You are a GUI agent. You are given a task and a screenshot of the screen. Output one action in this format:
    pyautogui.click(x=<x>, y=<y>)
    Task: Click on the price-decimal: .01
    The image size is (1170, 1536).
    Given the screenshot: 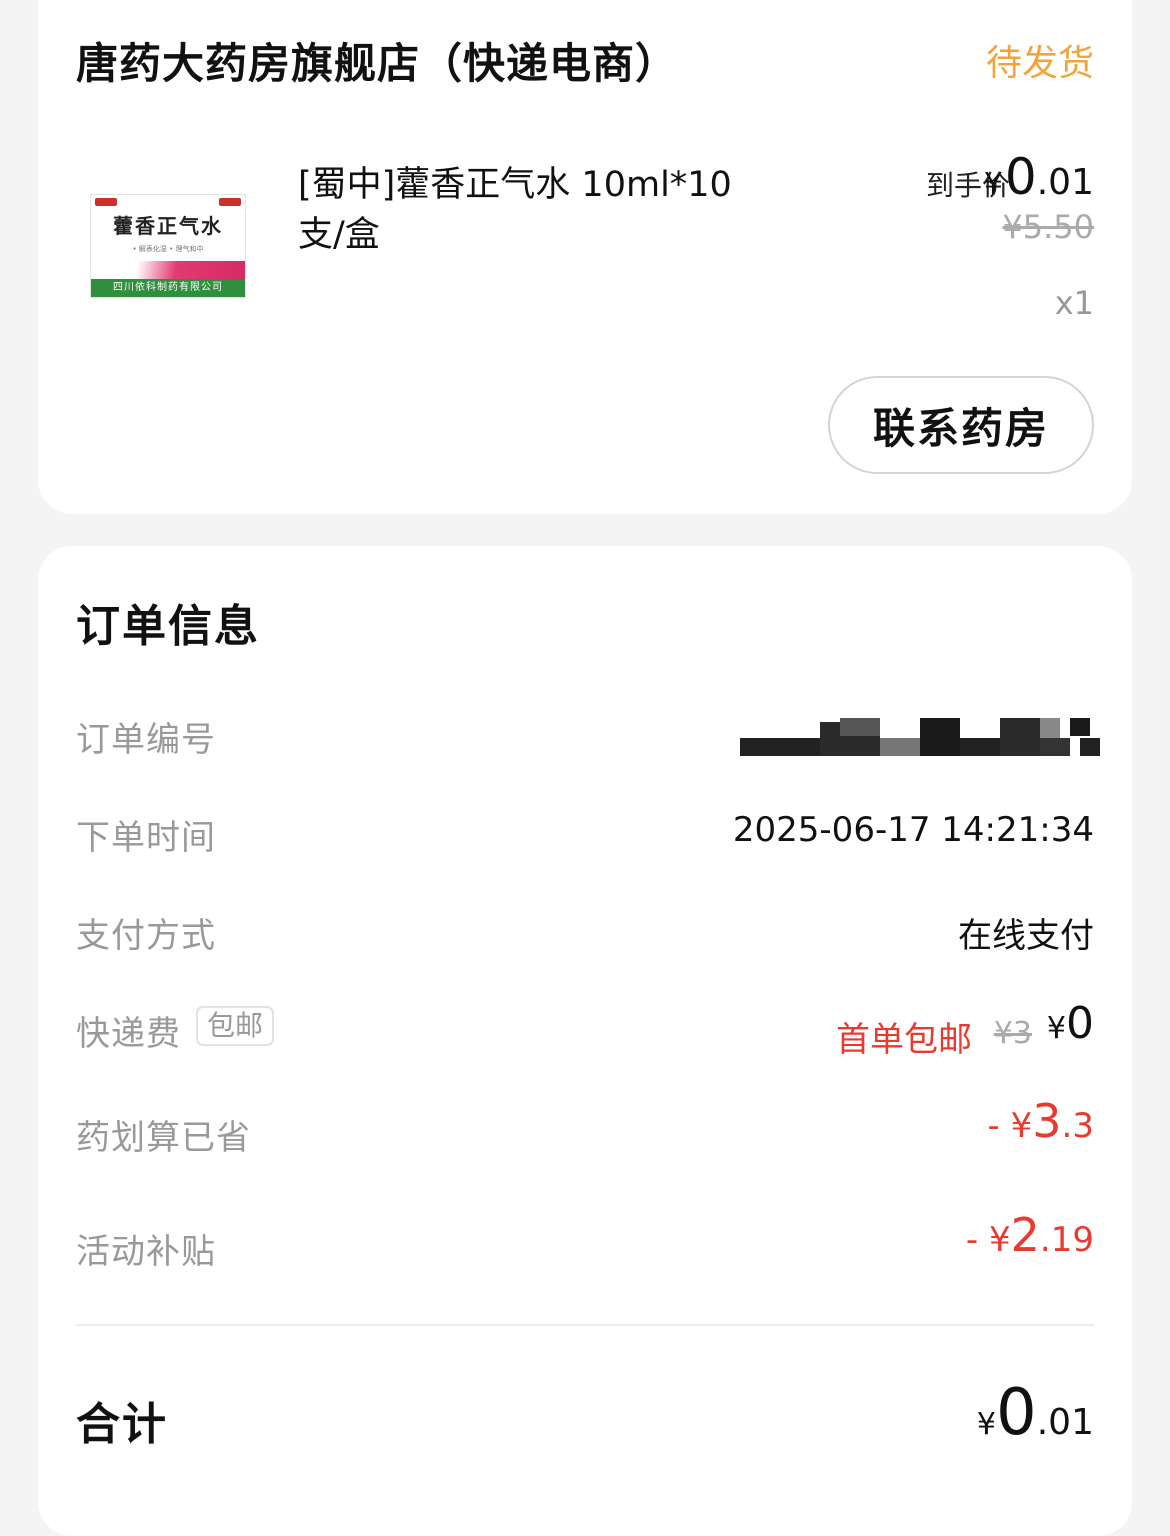 What is the action you would take?
    pyautogui.click(x=1065, y=182)
    